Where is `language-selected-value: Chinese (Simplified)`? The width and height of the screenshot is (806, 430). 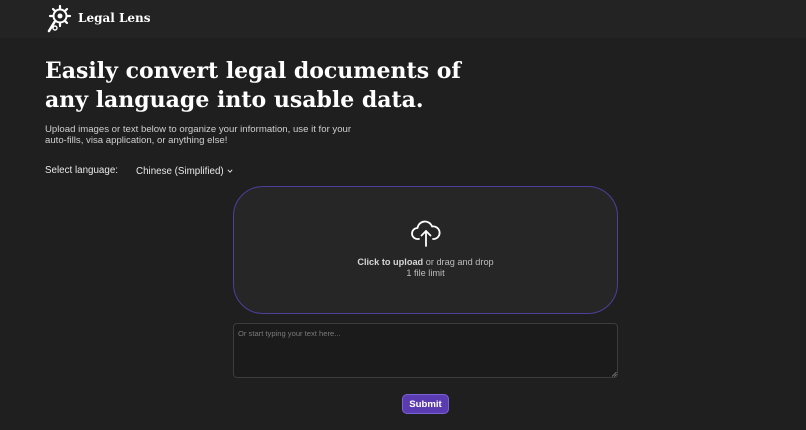 language-selected-value: Chinese (Simplified) is located at coordinates (180, 171).